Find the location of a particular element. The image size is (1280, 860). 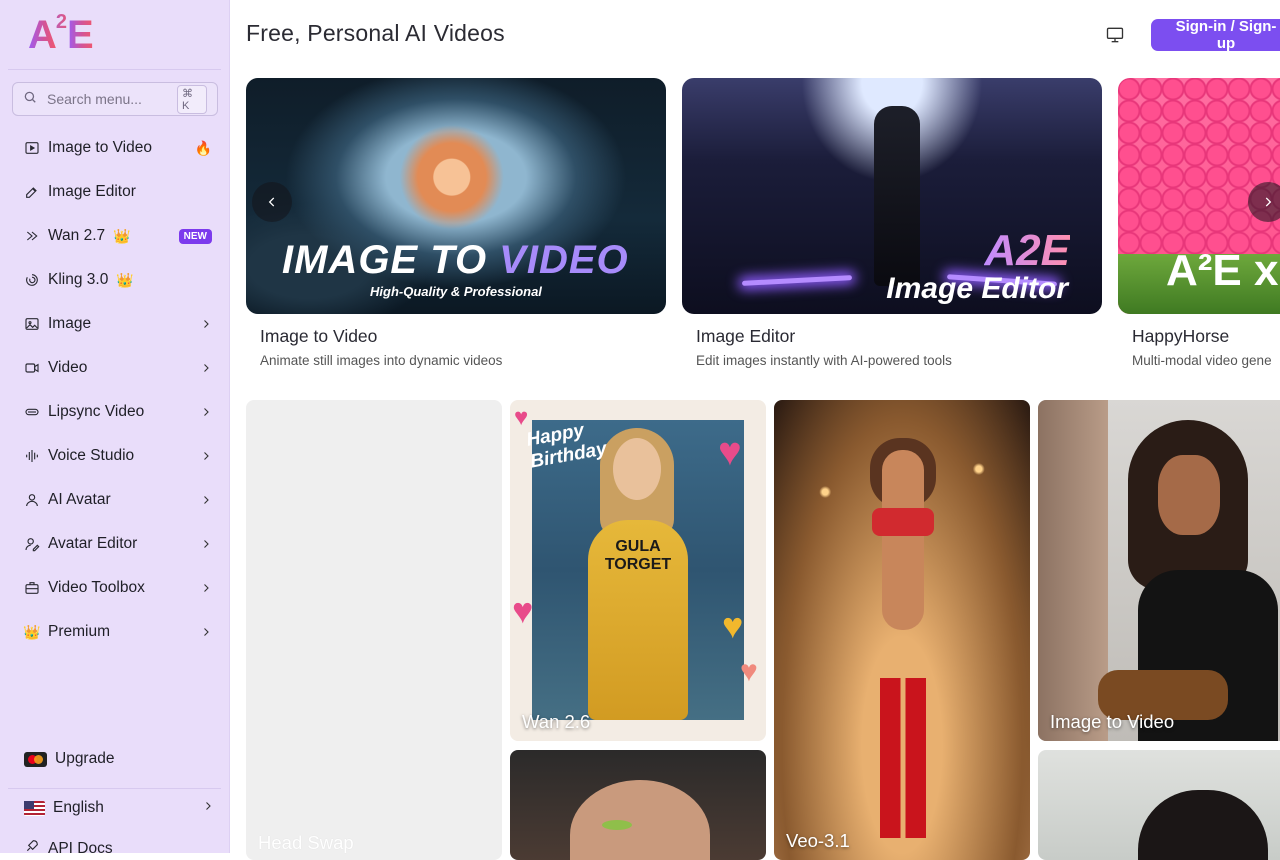

language-selector: English is located at coordinates (119, 808).